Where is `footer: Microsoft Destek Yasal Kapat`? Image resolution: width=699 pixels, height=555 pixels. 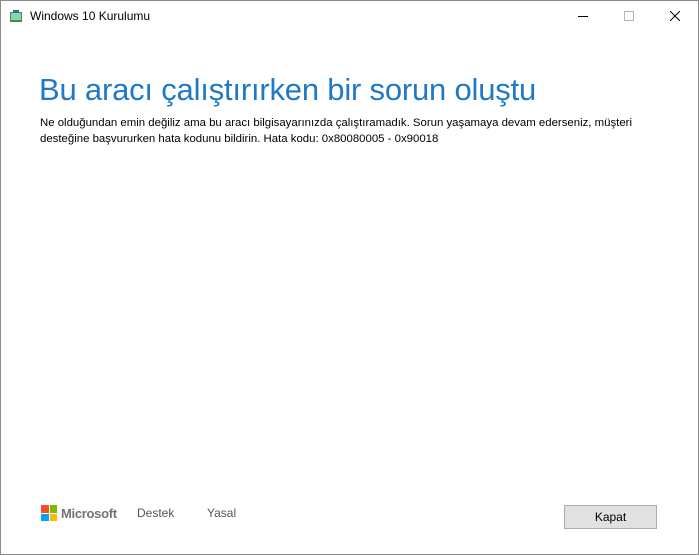 footer: Microsoft Destek Yasal Kapat is located at coordinates (349, 516).